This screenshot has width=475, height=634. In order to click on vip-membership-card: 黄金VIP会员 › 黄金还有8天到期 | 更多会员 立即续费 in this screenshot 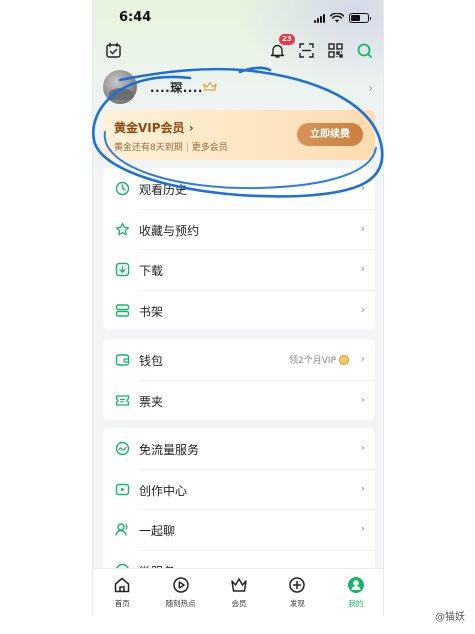, I will do `click(239, 135)`.